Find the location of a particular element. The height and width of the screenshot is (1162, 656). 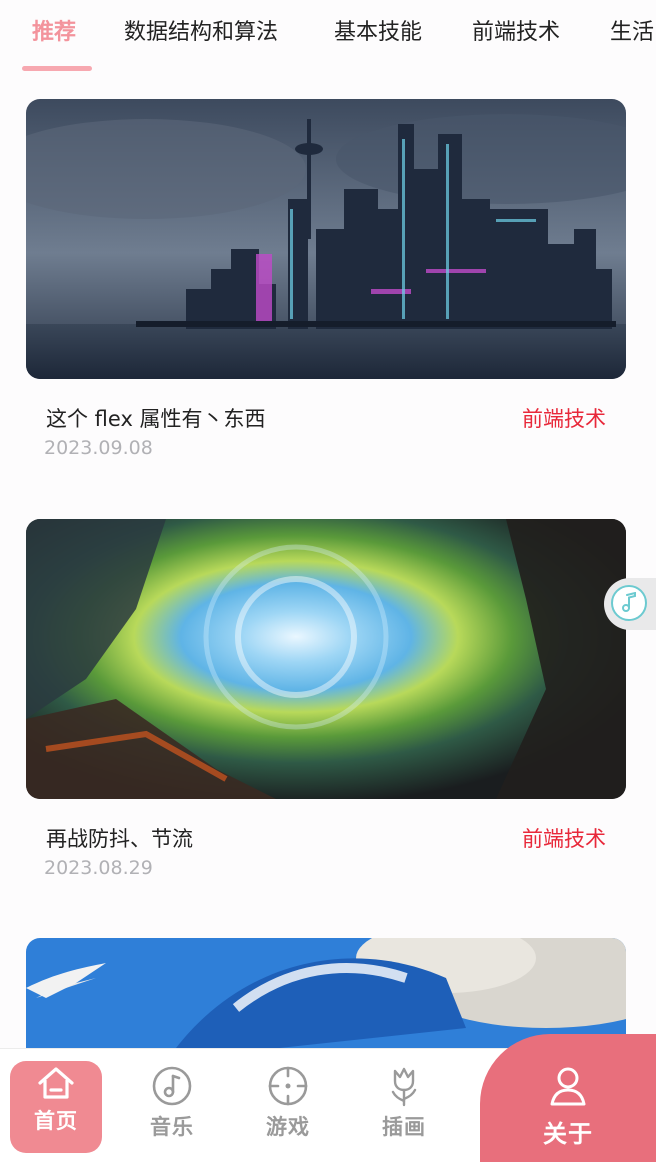

post-cover-image is located at coordinates (326, 994).